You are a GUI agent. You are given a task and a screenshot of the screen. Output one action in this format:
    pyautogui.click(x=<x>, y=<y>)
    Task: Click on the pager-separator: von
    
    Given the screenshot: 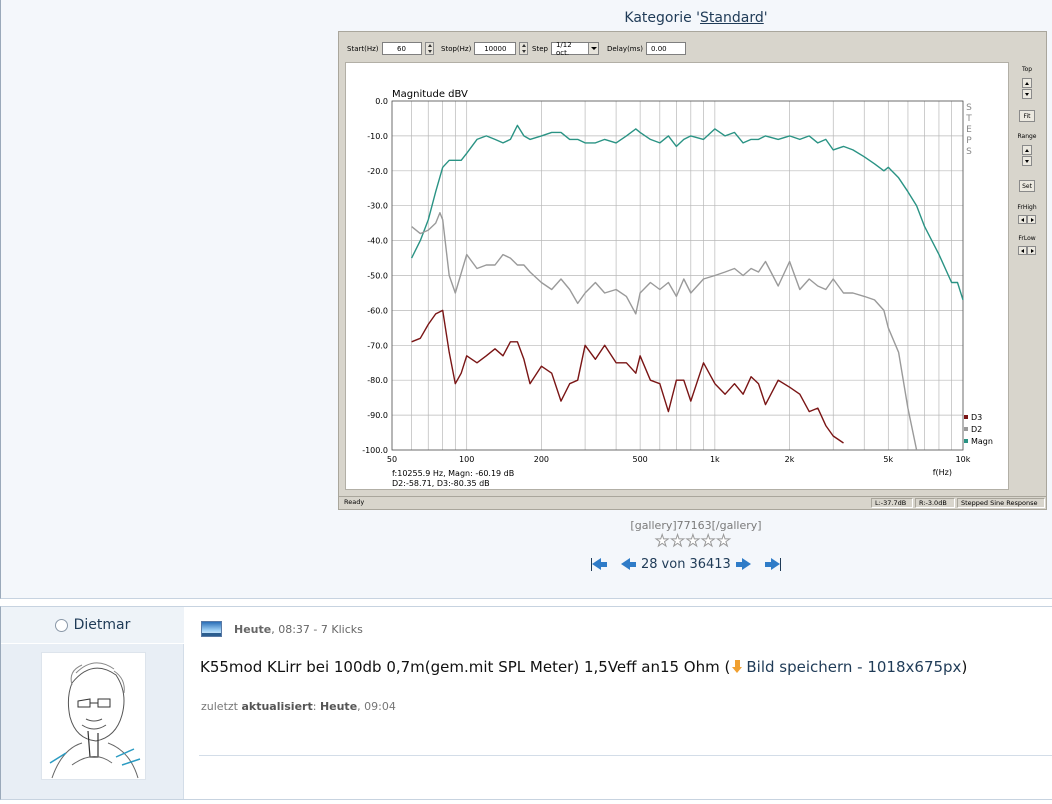 What is the action you would take?
    pyautogui.click(x=673, y=564)
    